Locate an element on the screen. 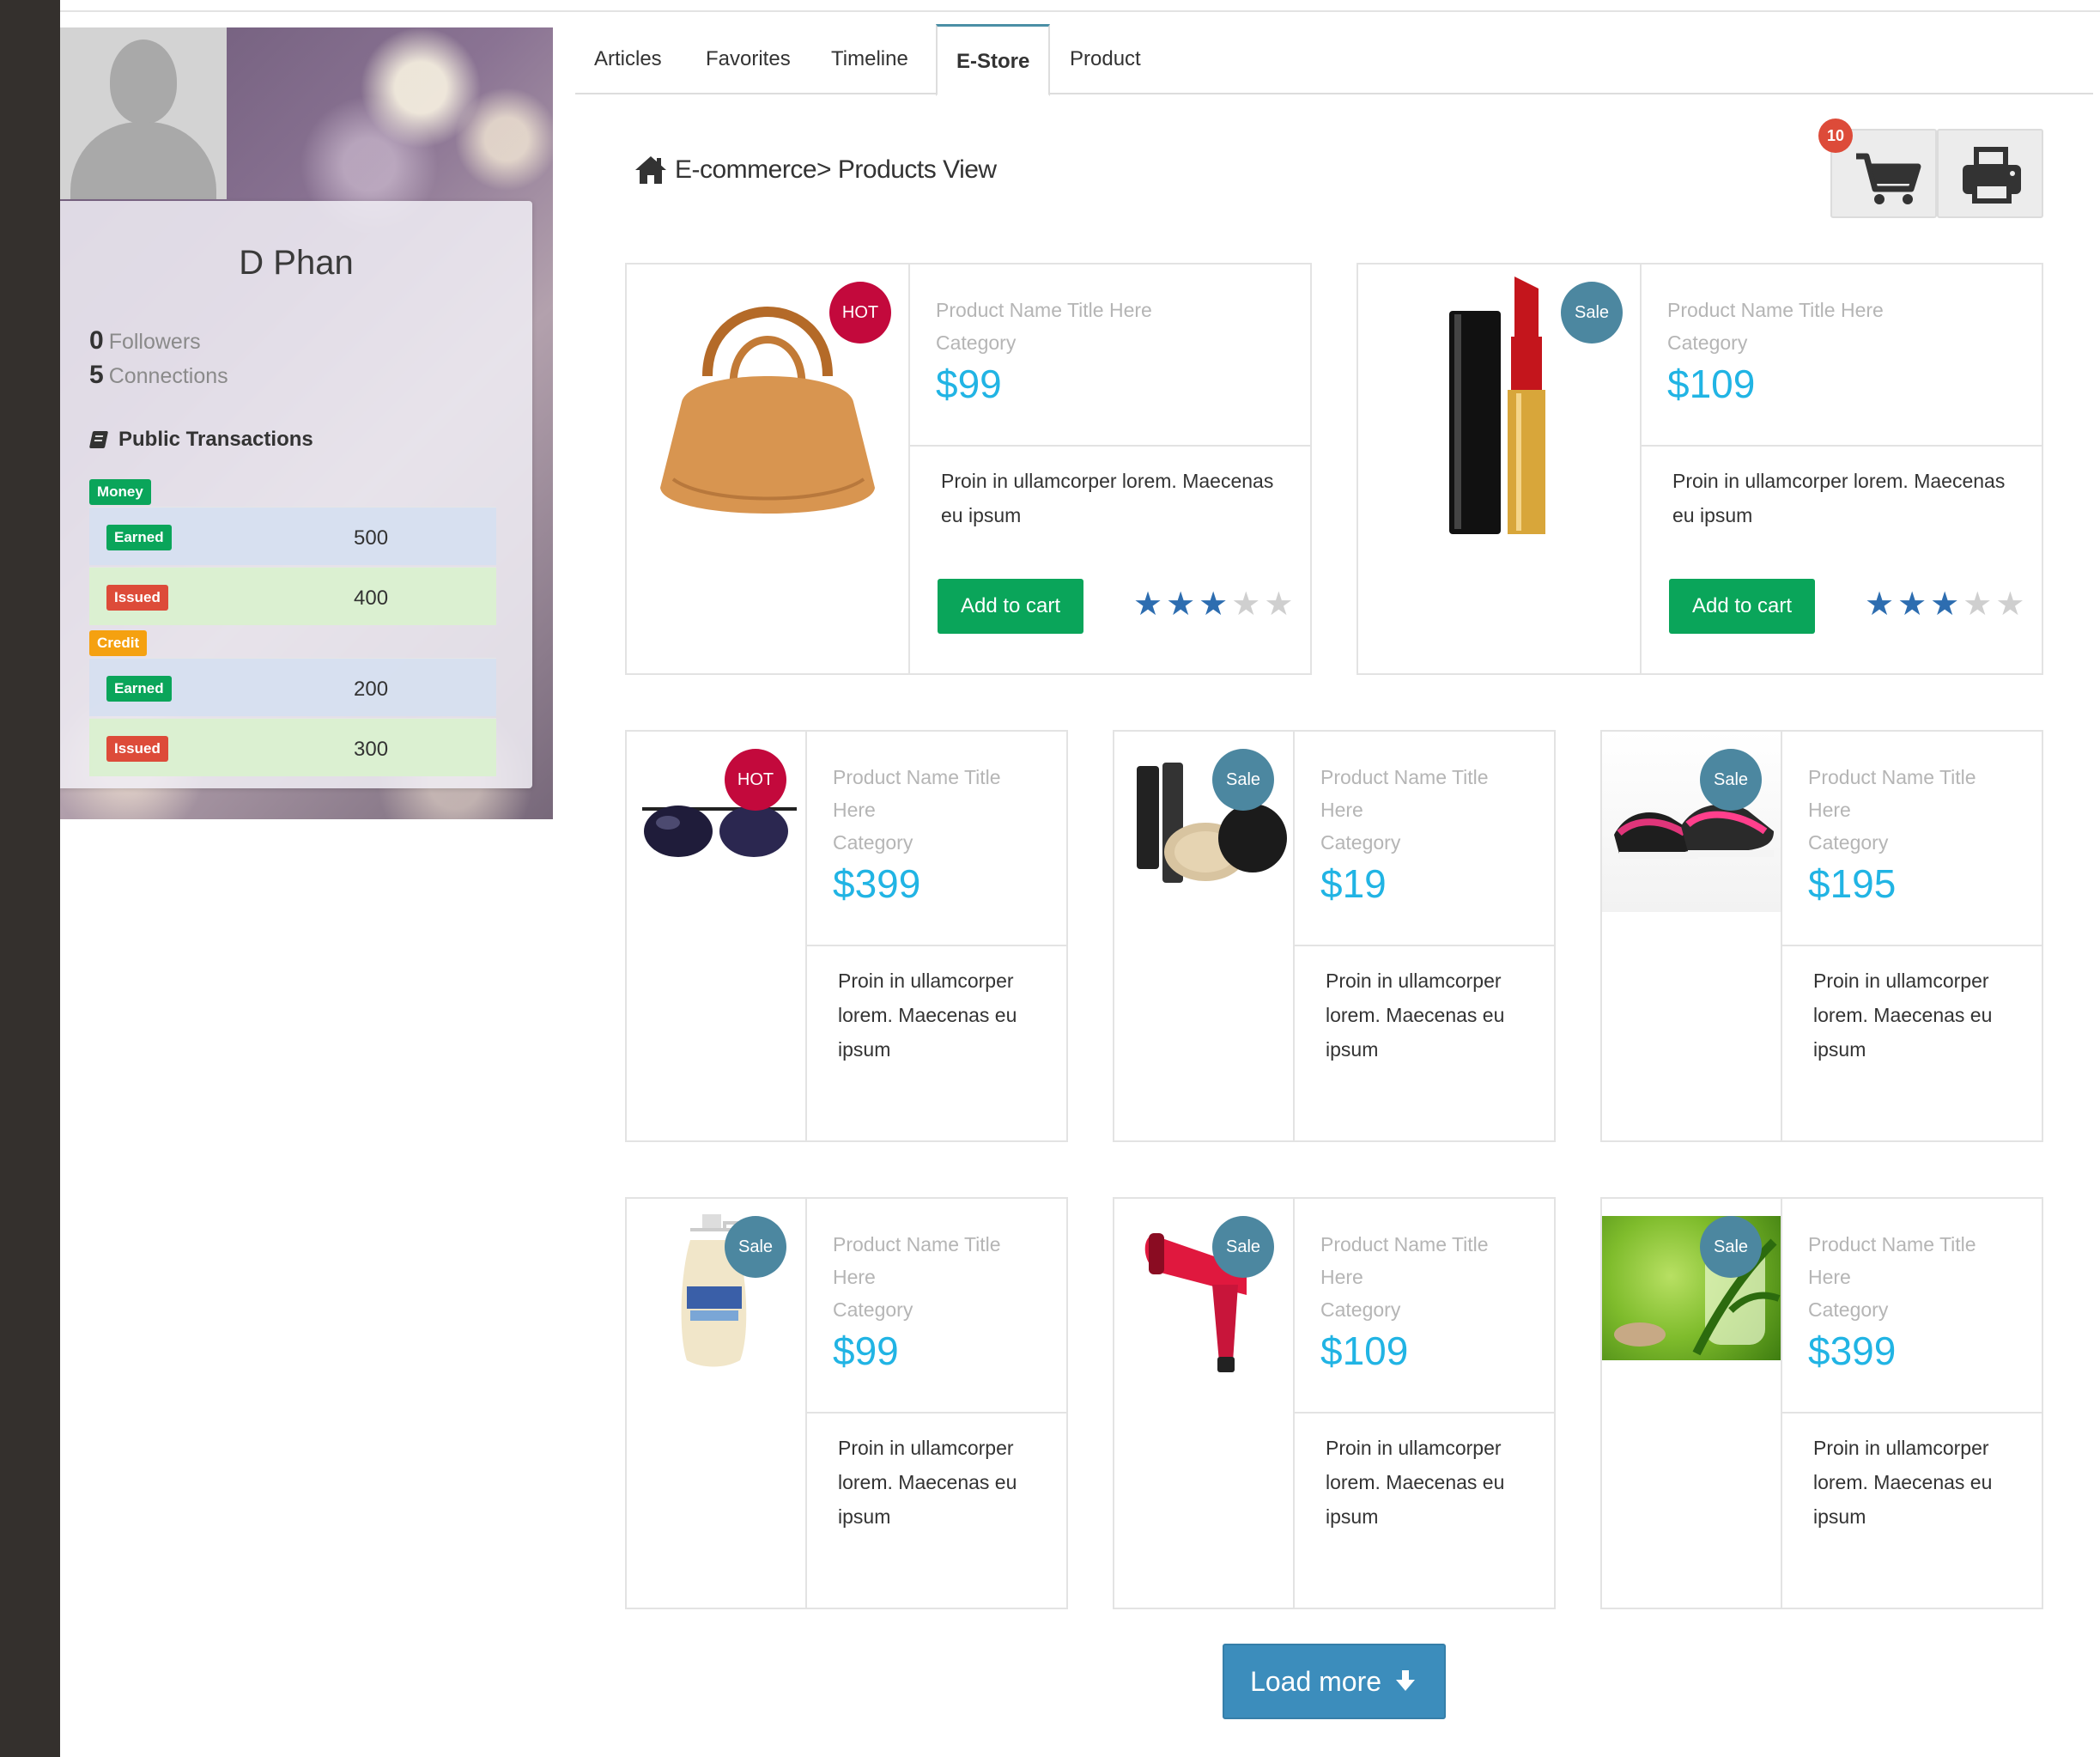 The width and height of the screenshot is (2100, 1757). tab-product: Product is located at coordinates (1105, 59).